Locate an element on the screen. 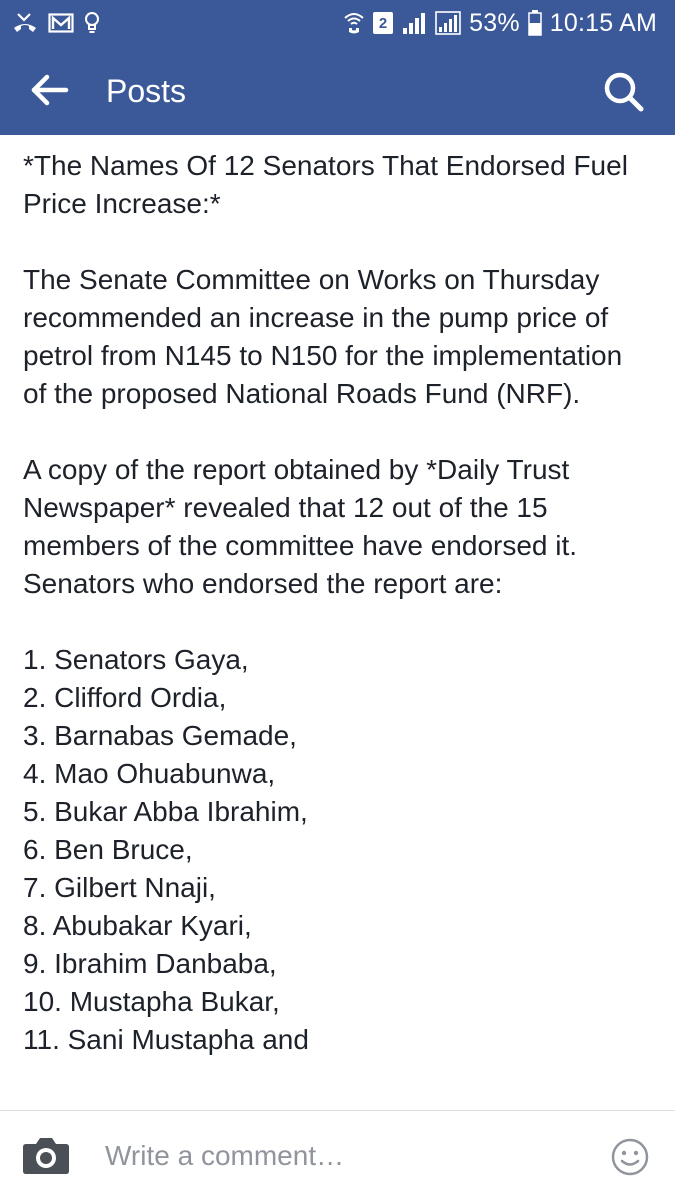  list-item: 1. Senators Gaya, is located at coordinates (136, 659).